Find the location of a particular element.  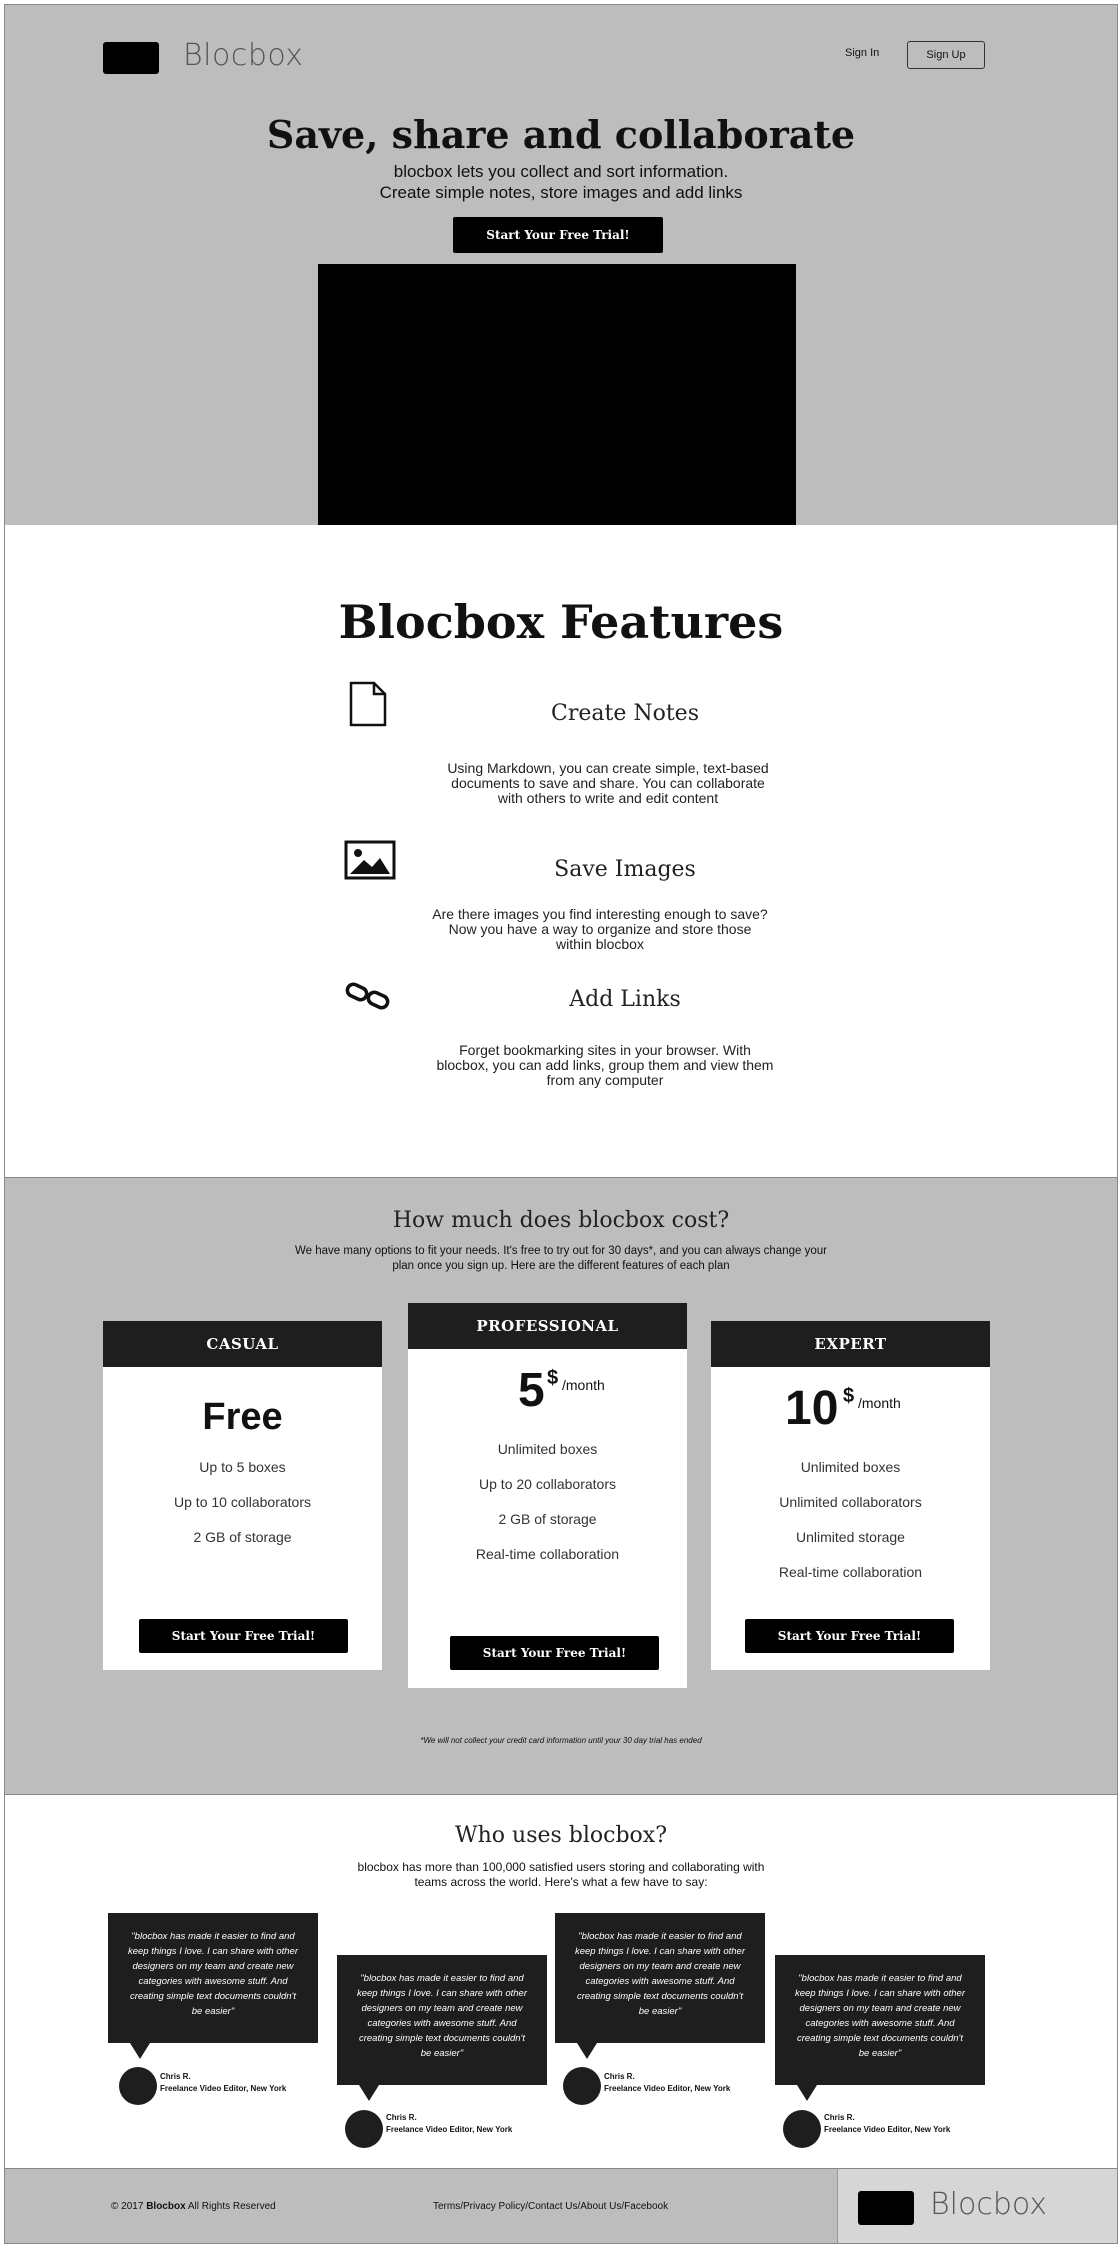

footer-logo-panel: Blocbox is located at coordinates (977, 2206).